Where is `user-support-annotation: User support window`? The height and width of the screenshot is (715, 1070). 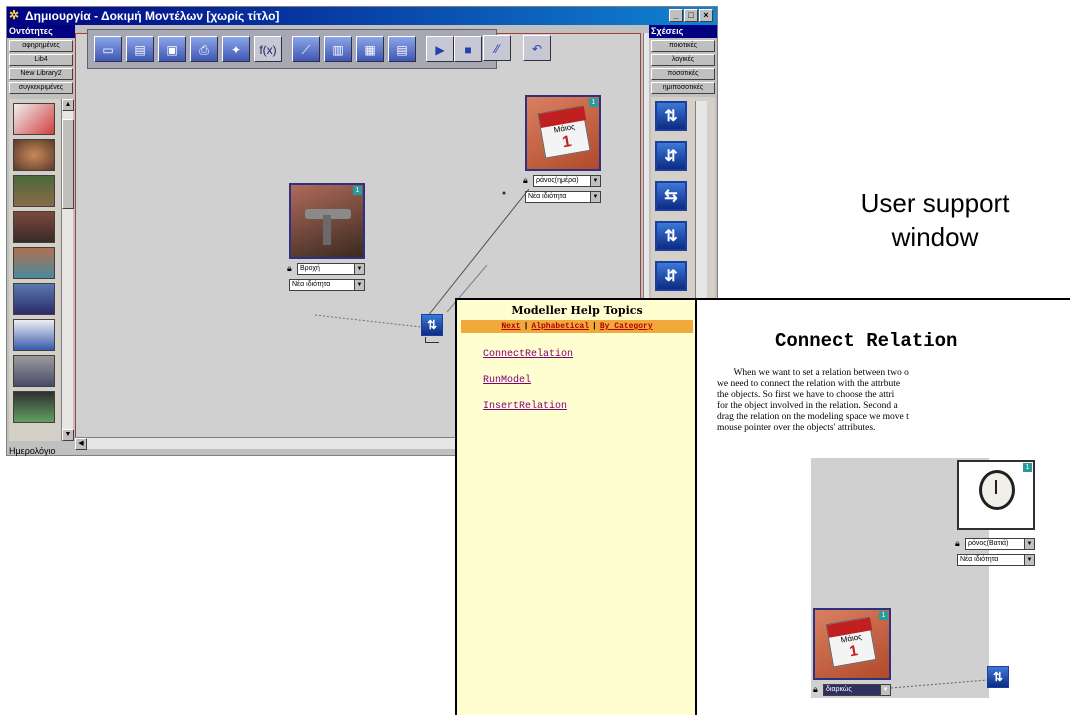 user-support-annotation: User support window is located at coordinates (935, 220).